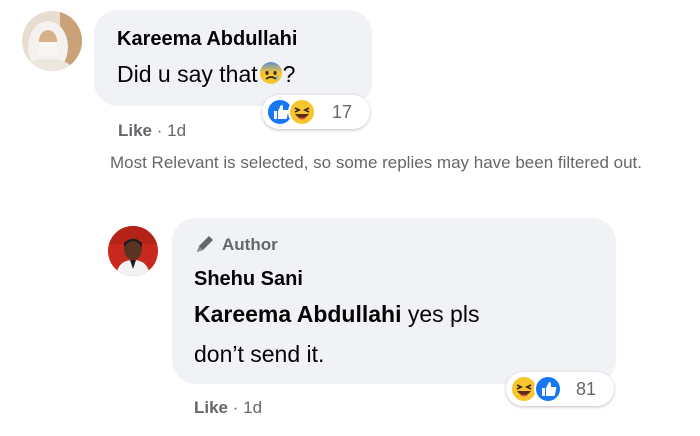 This screenshot has width=700, height=436. I want to click on reply-author-name: Shehu Sani, so click(248, 279).